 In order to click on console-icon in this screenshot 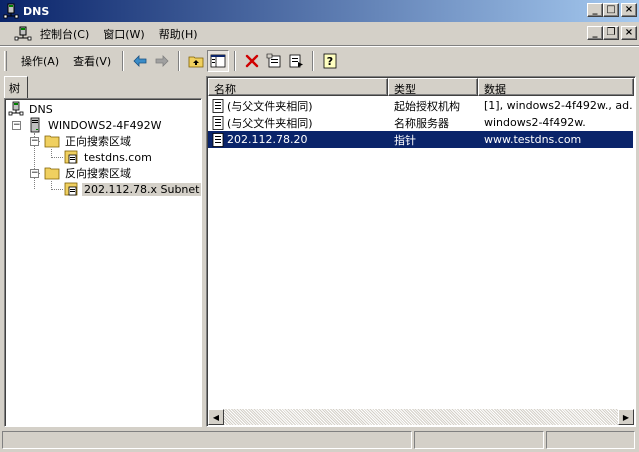, I will do `click(23, 33)`.